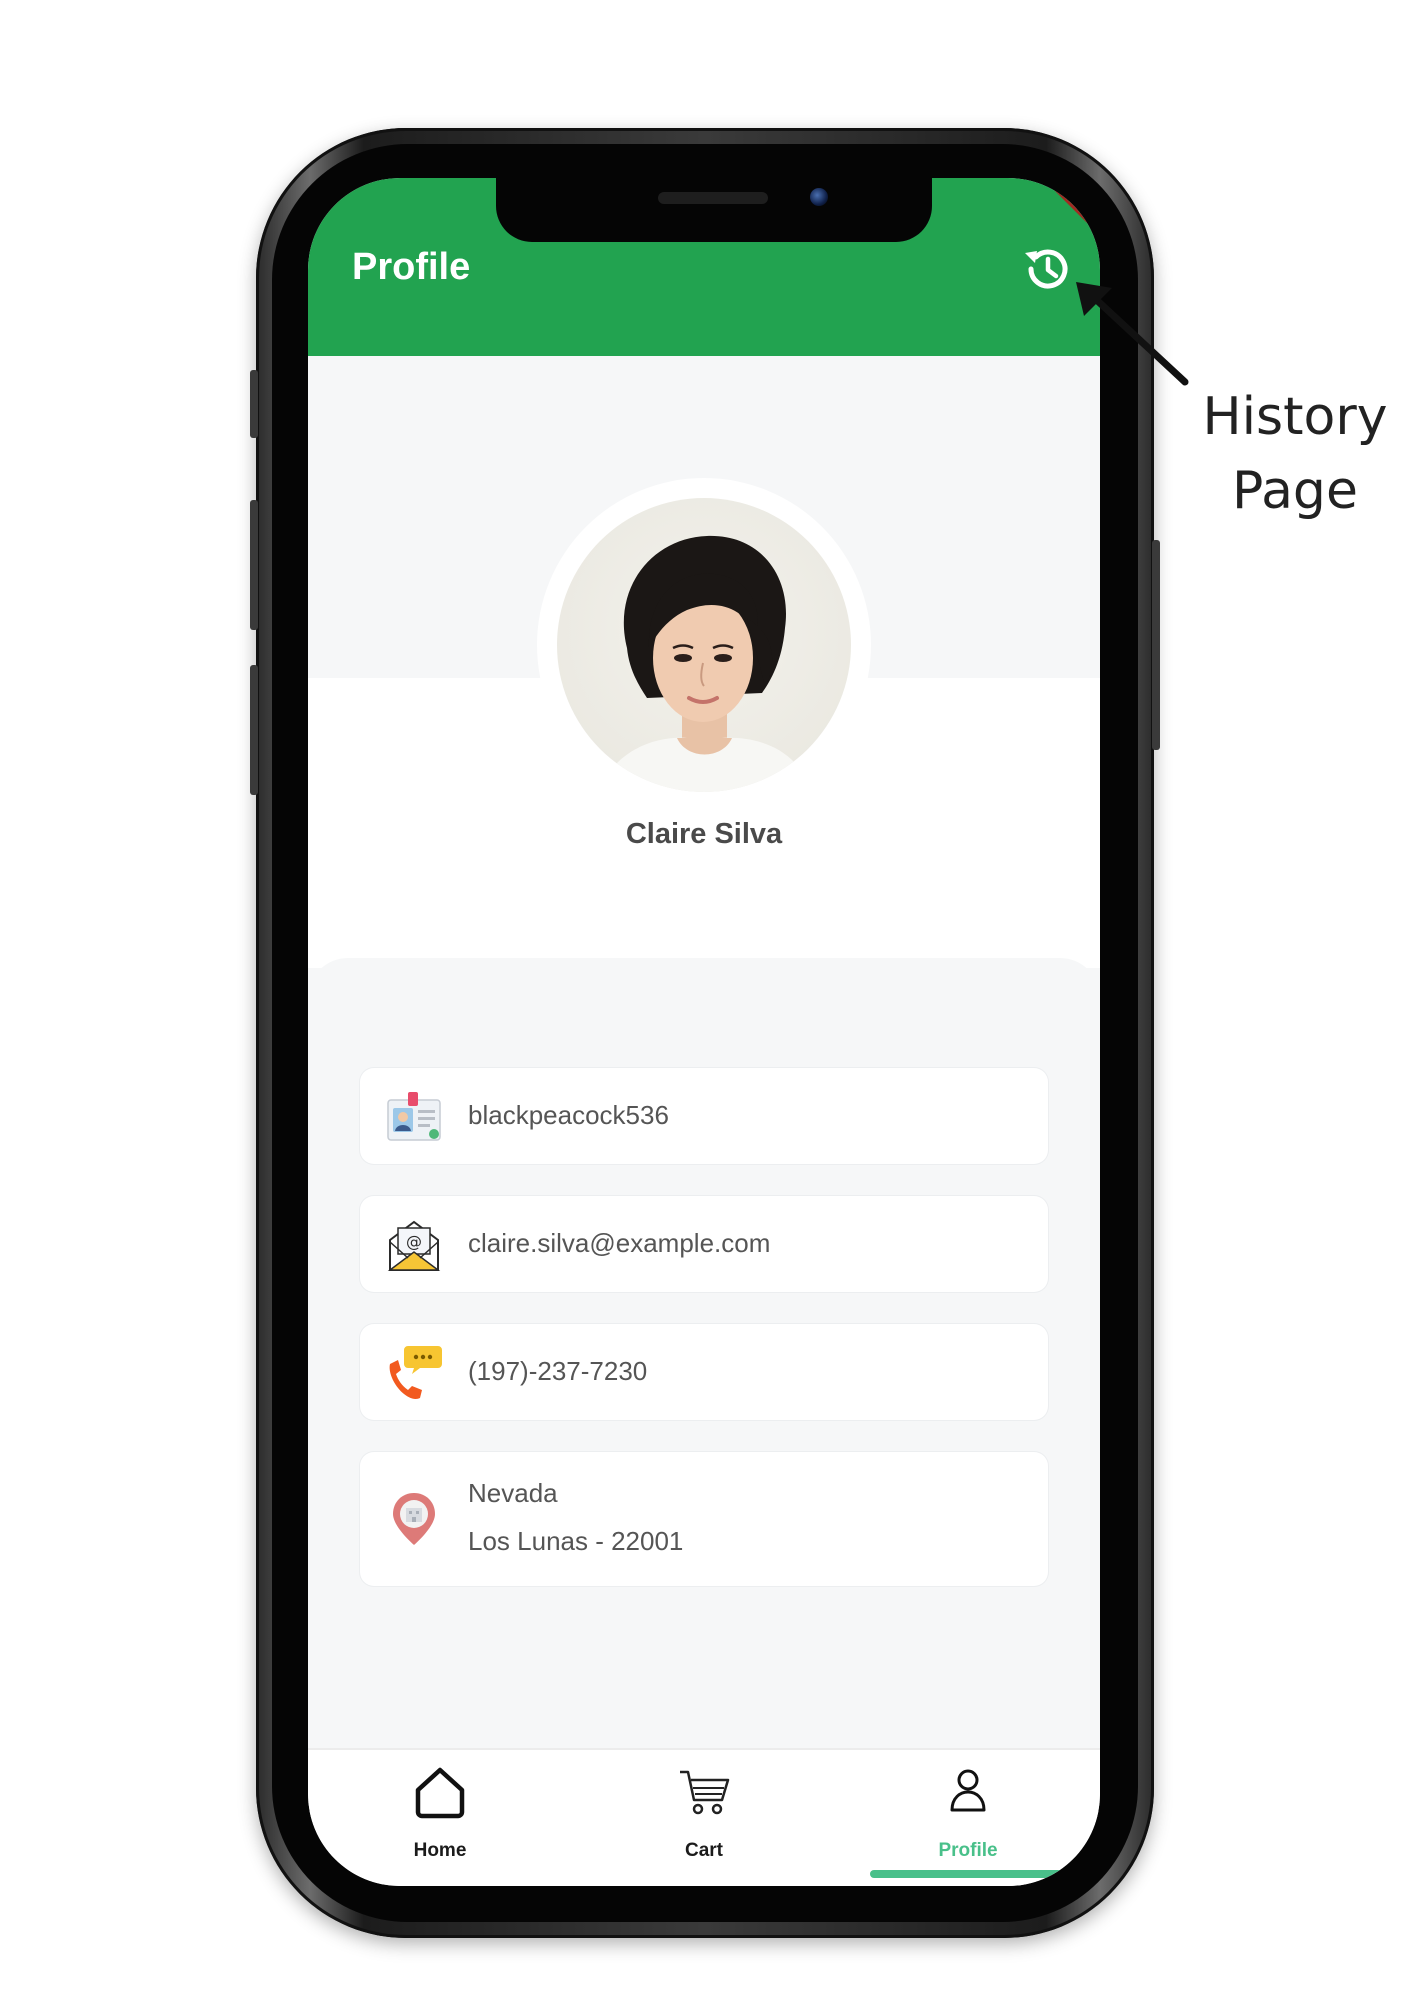 The height and width of the screenshot is (2000, 1414). I want to click on nav-label-cart: Cart, so click(703, 1850).